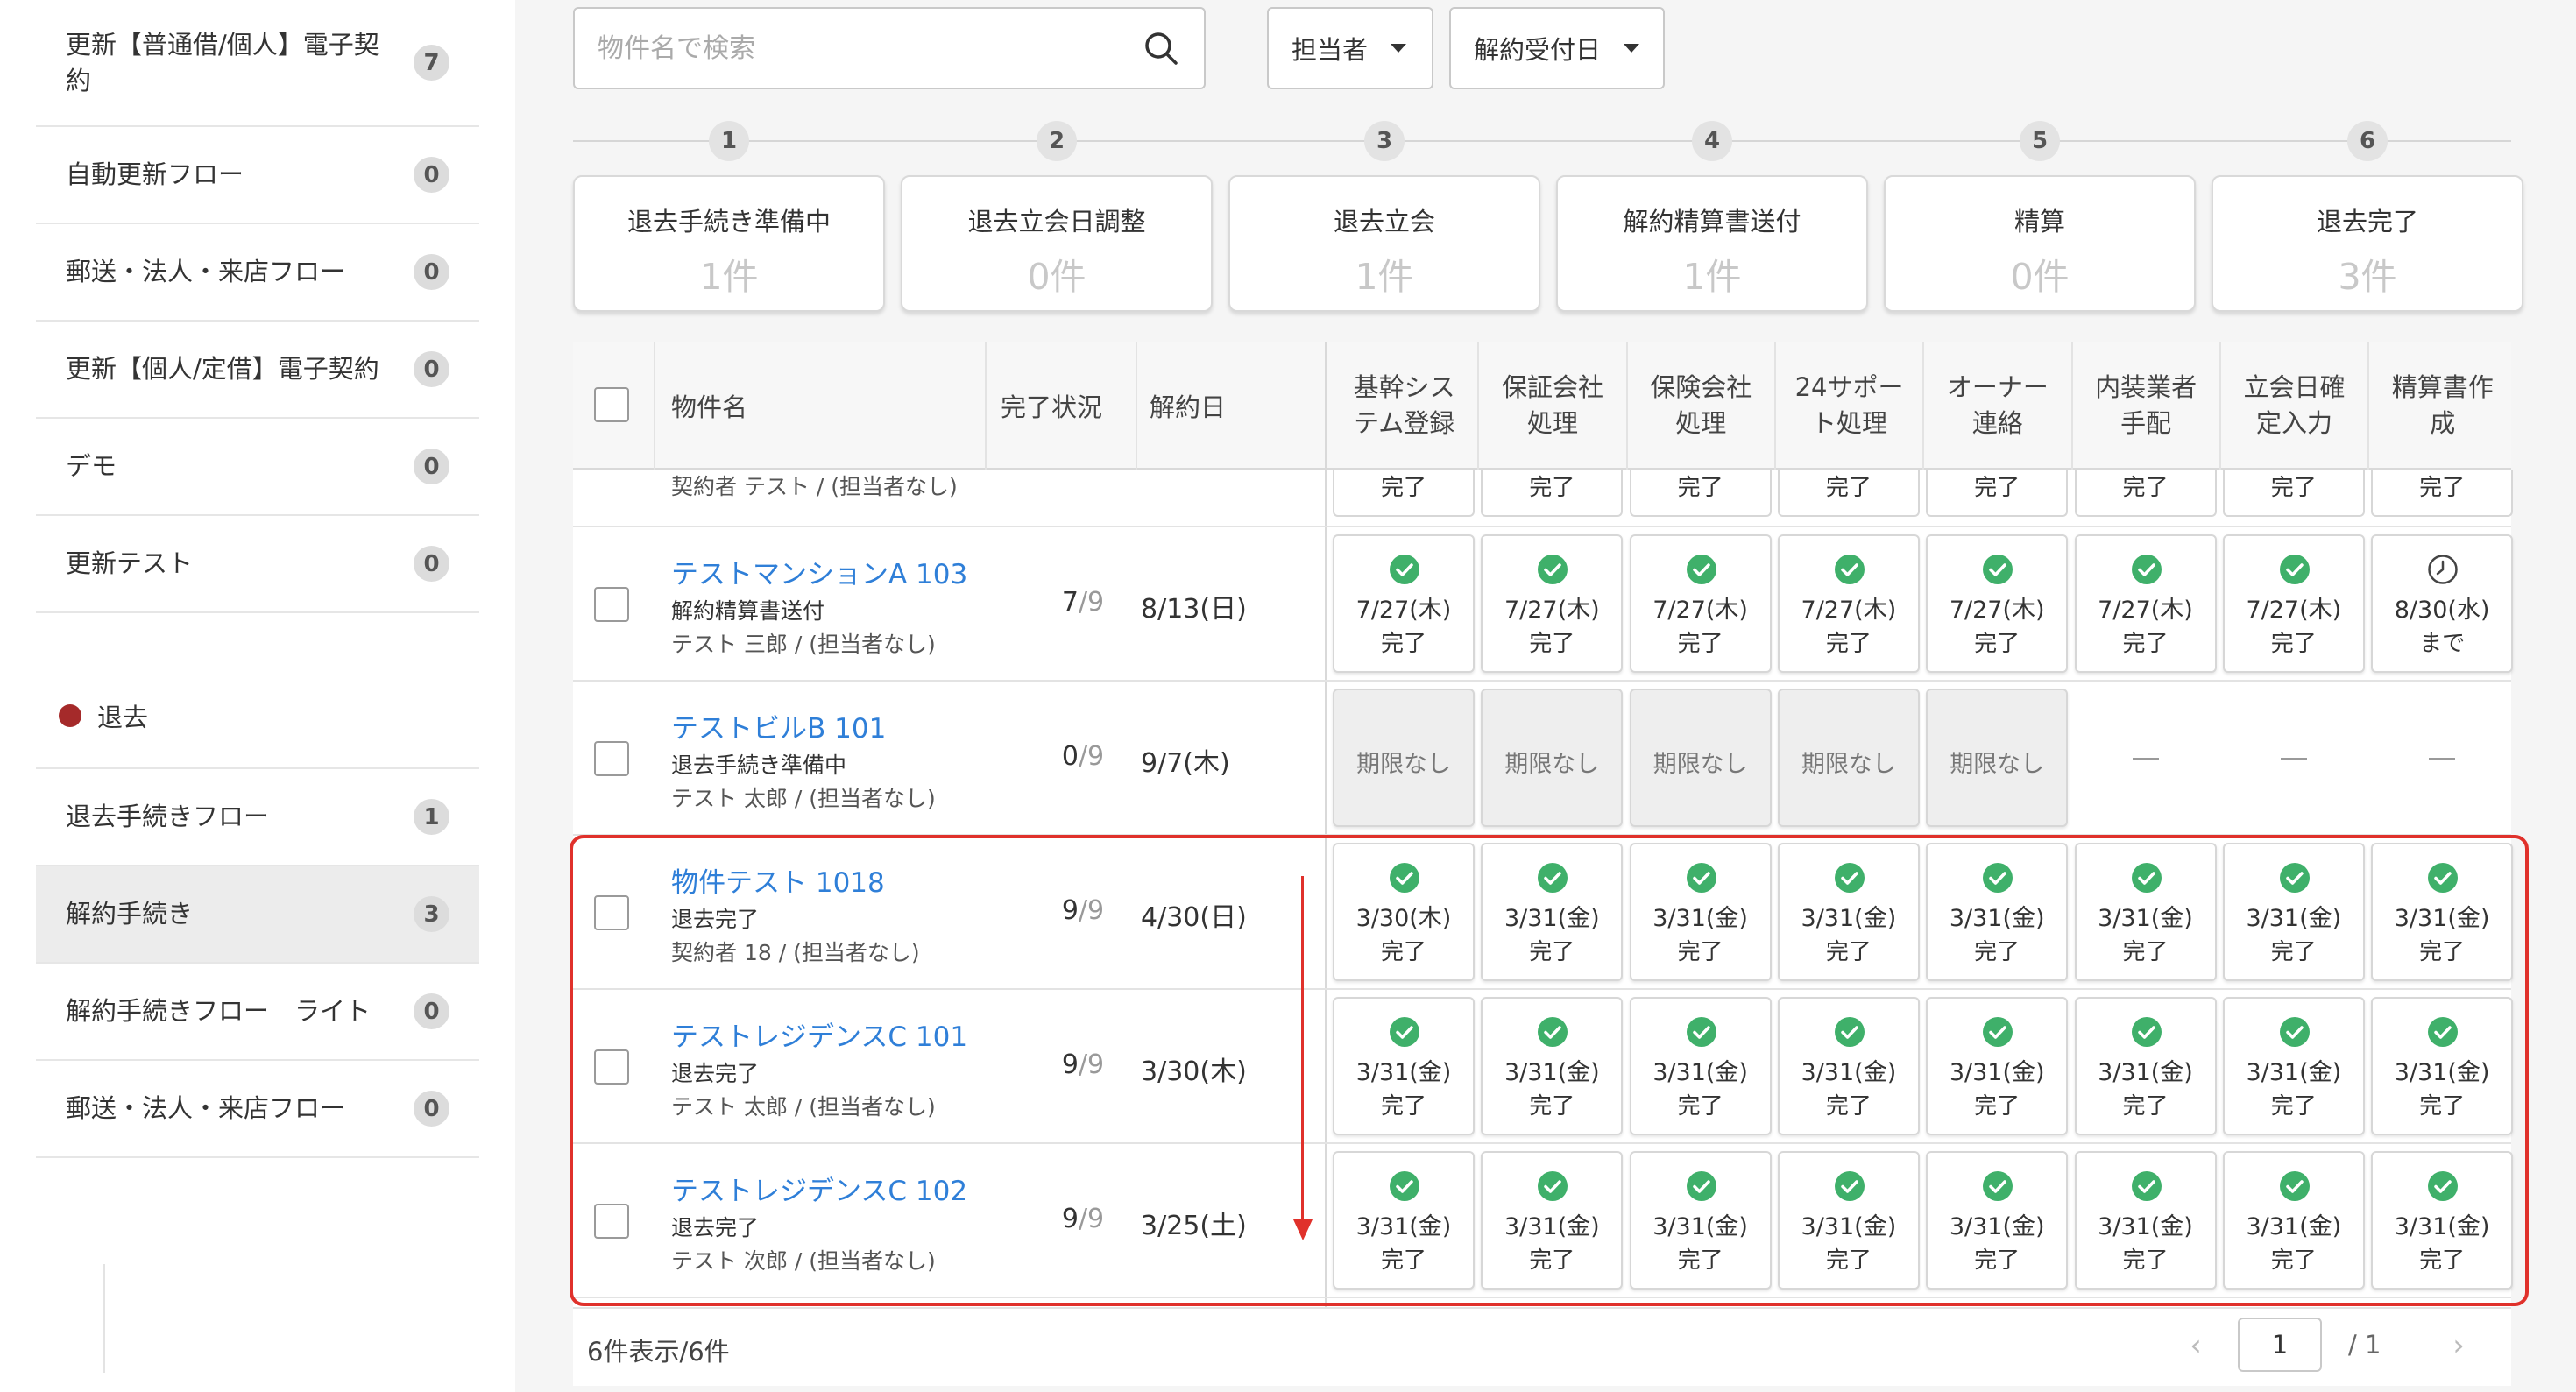 Image resolution: width=2576 pixels, height=1392 pixels. I want to click on property-name-link: テストマンションA 103, so click(819, 572).